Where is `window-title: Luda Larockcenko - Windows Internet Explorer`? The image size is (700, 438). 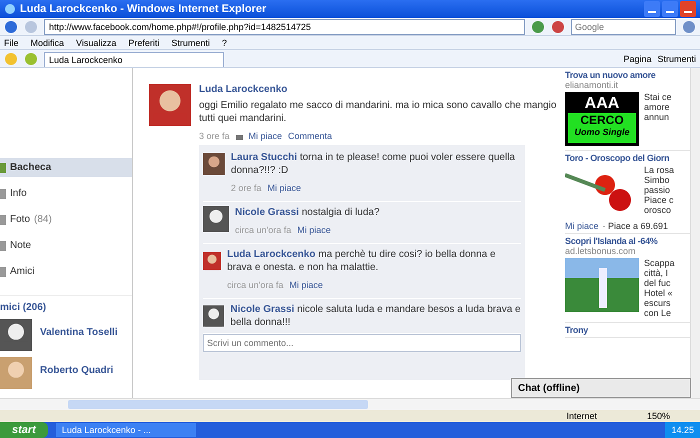 window-title: Luda Larockcenko - Windows Internet Explorer is located at coordinates (143, 9).